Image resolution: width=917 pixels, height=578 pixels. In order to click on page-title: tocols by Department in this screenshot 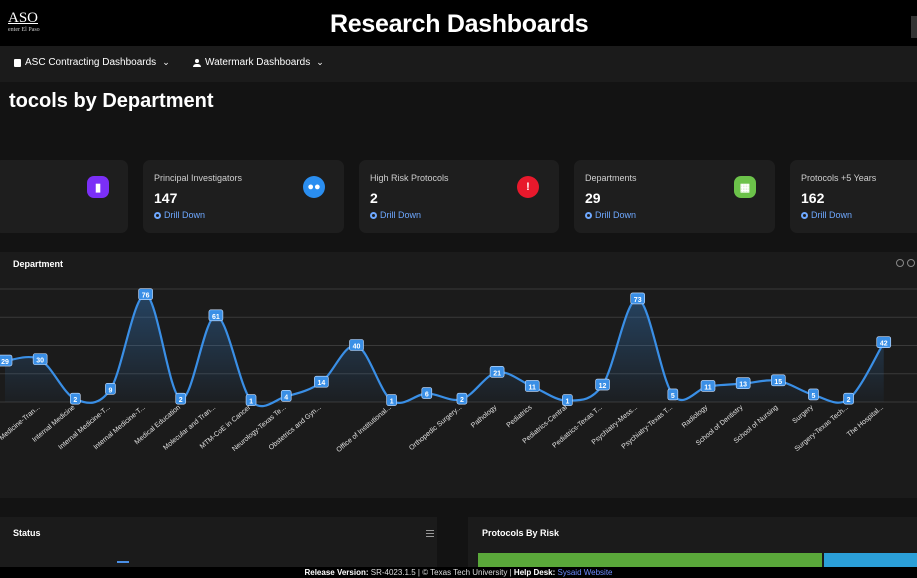, I will do `click(111, 101)`.